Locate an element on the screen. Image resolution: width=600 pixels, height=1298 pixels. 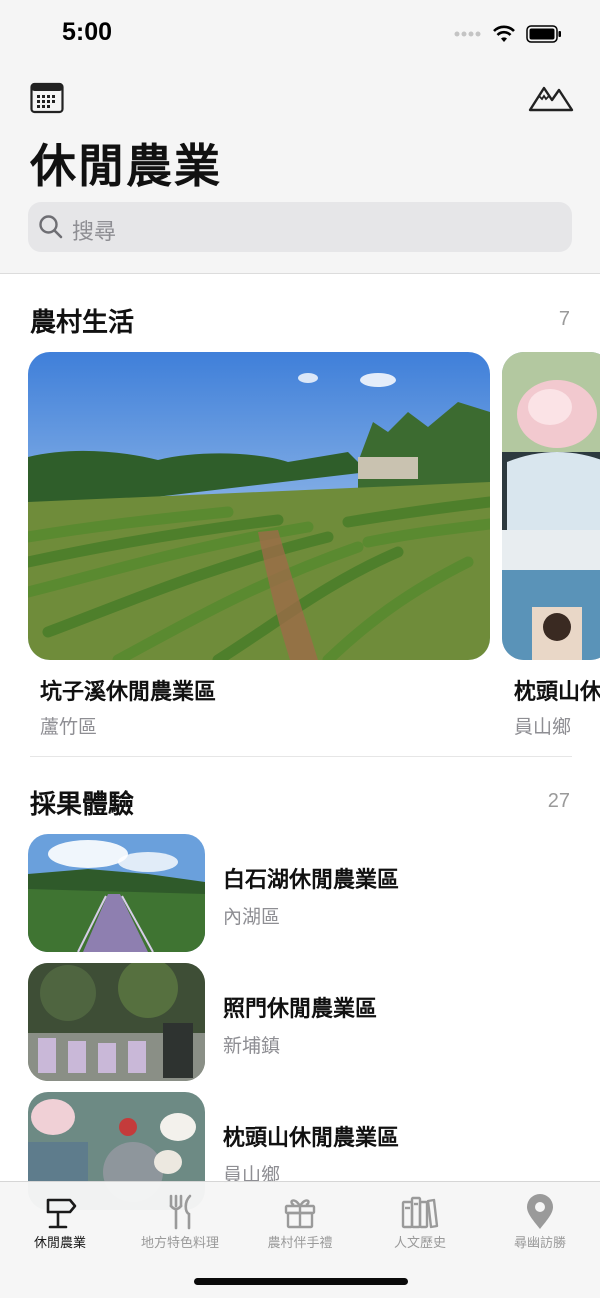
section-count-rural-life: 7 is located at coordinates (564, 319).